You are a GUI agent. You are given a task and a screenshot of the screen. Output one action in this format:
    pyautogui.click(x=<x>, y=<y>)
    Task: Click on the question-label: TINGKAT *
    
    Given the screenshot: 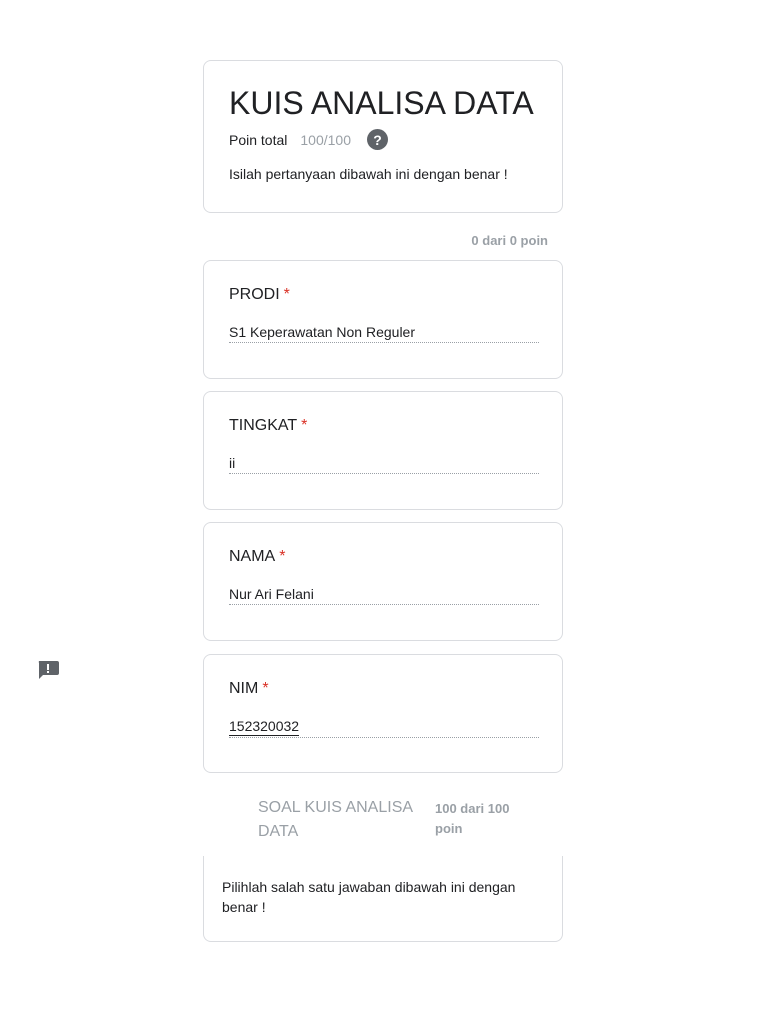 What is the action you would take?
    pyautogui.click(x=268, y=426)
    